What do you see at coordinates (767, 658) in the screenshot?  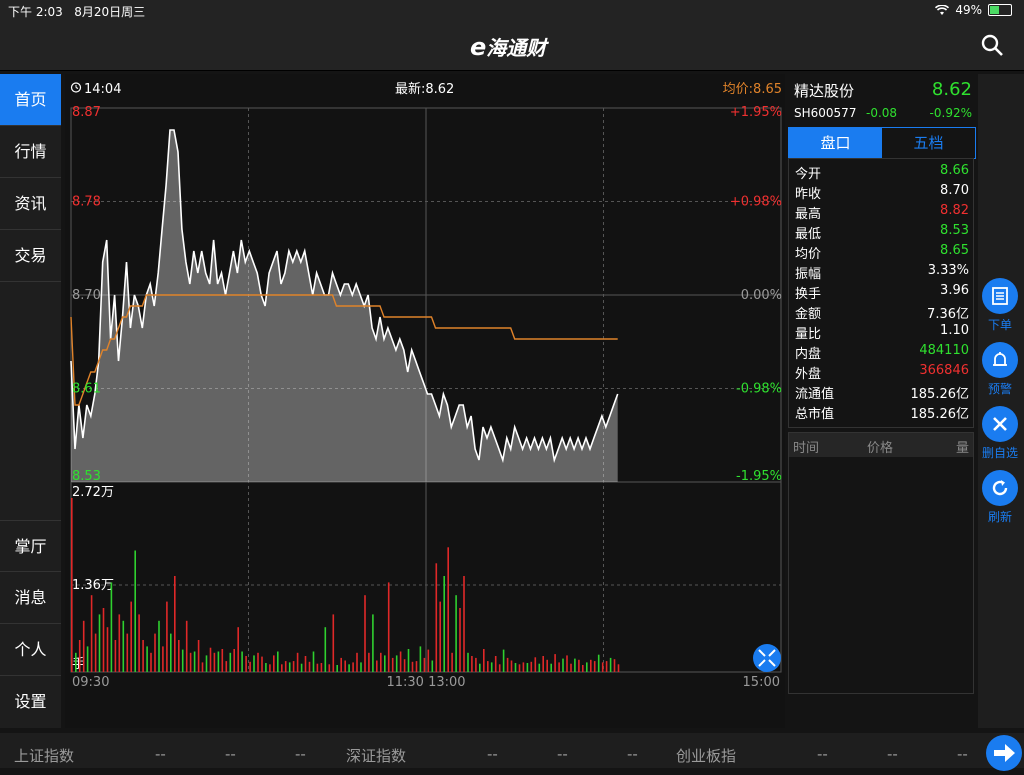 I see `fullscreen-button` at bounding box center [767, 658].